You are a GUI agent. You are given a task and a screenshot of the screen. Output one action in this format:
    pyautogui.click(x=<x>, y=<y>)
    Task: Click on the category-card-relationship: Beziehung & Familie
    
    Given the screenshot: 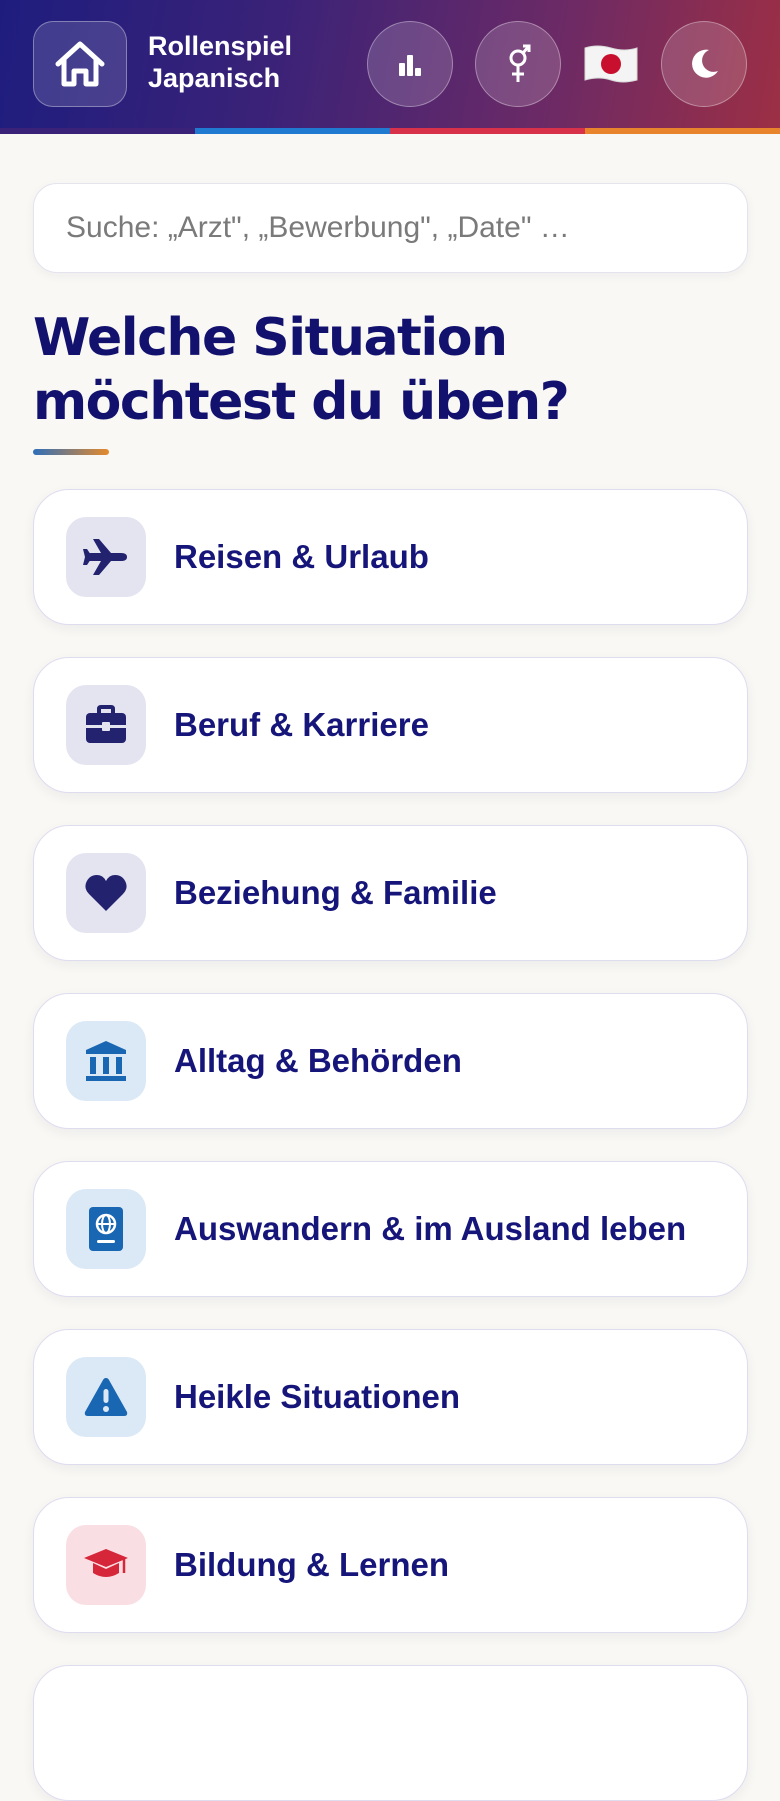 What is the action you would take?
    pyautogui.click(x=390, y=893)
    